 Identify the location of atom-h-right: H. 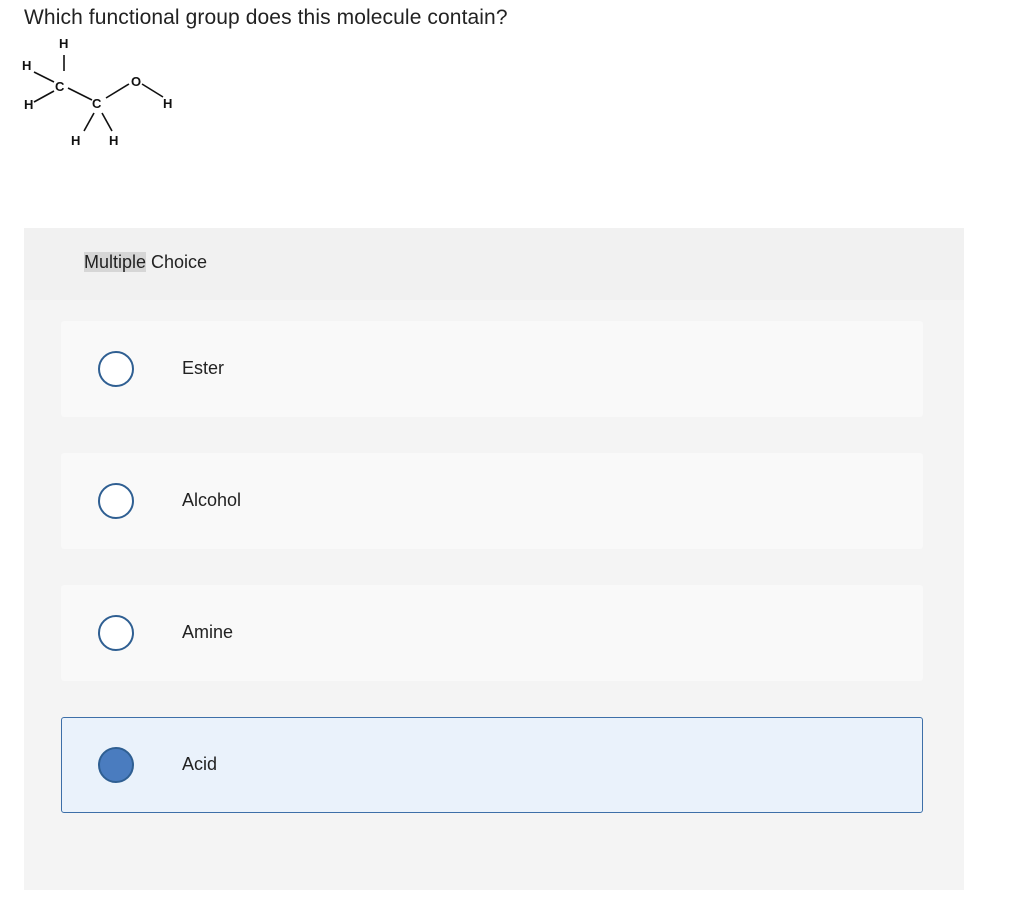
(167, 103).